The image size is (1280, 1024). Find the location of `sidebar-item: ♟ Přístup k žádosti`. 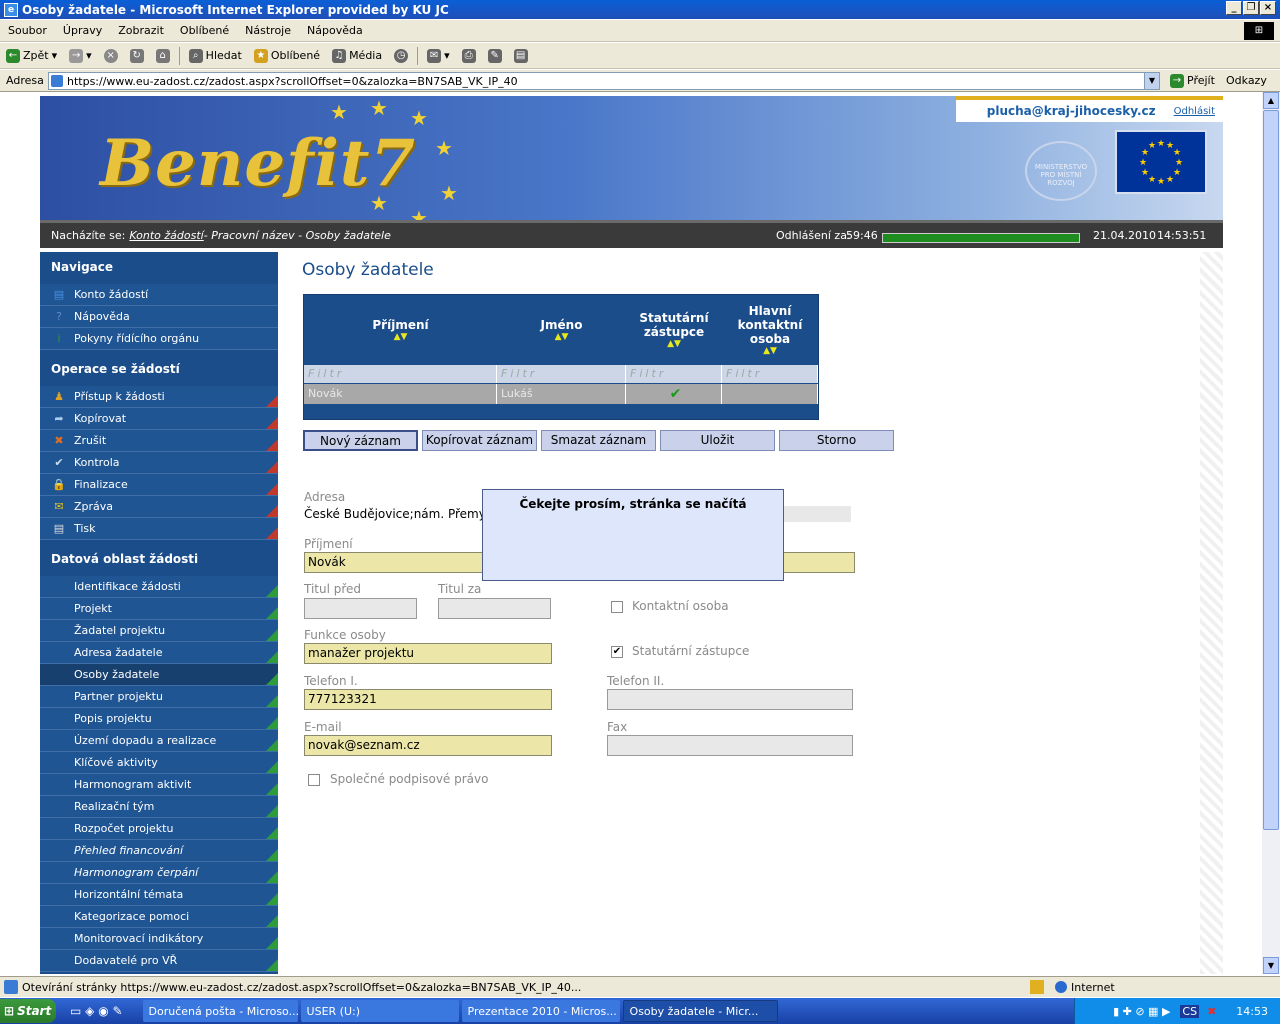

sidebar-item: ♟ Přístup k žádosti is located at coordinates (159, 397).